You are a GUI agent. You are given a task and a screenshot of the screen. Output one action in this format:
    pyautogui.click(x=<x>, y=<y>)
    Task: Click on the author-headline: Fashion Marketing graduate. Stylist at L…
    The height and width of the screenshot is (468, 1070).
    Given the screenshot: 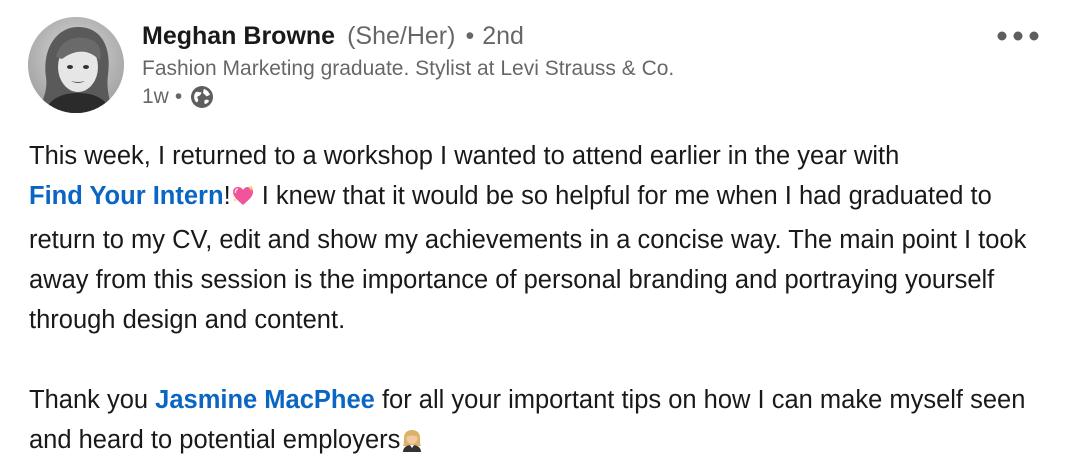 What is the action you would take?
    pyautogui.click(x=408, y=68)
    